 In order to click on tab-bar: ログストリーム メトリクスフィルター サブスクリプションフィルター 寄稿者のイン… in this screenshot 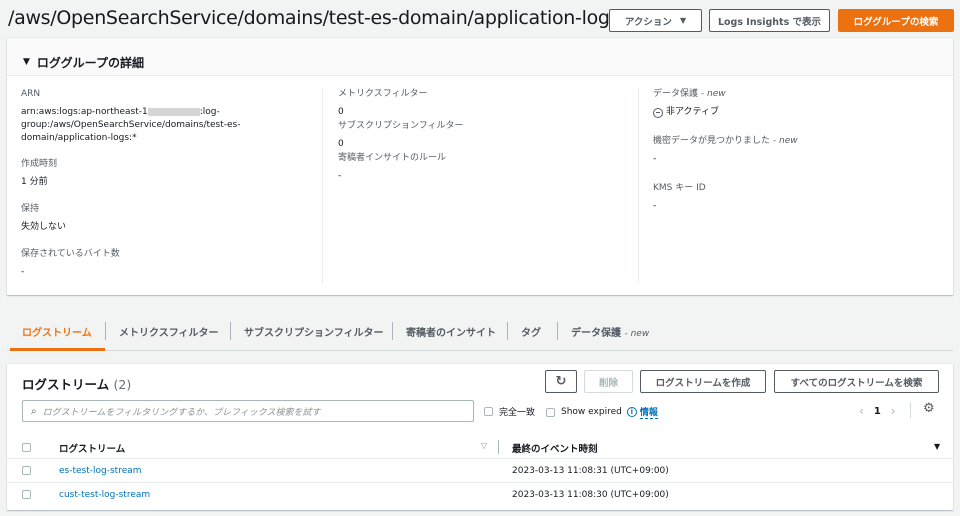, I will do `click(480, 333)`.